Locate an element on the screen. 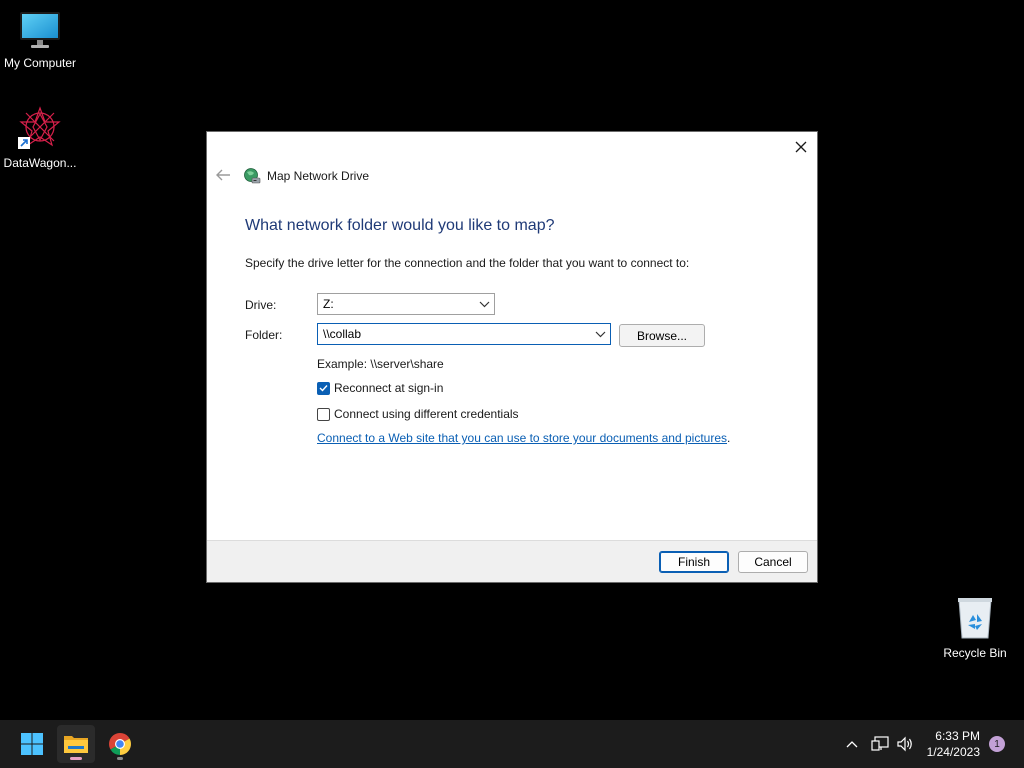  cancel-button: Cancel is located at coordinates (773, 562).